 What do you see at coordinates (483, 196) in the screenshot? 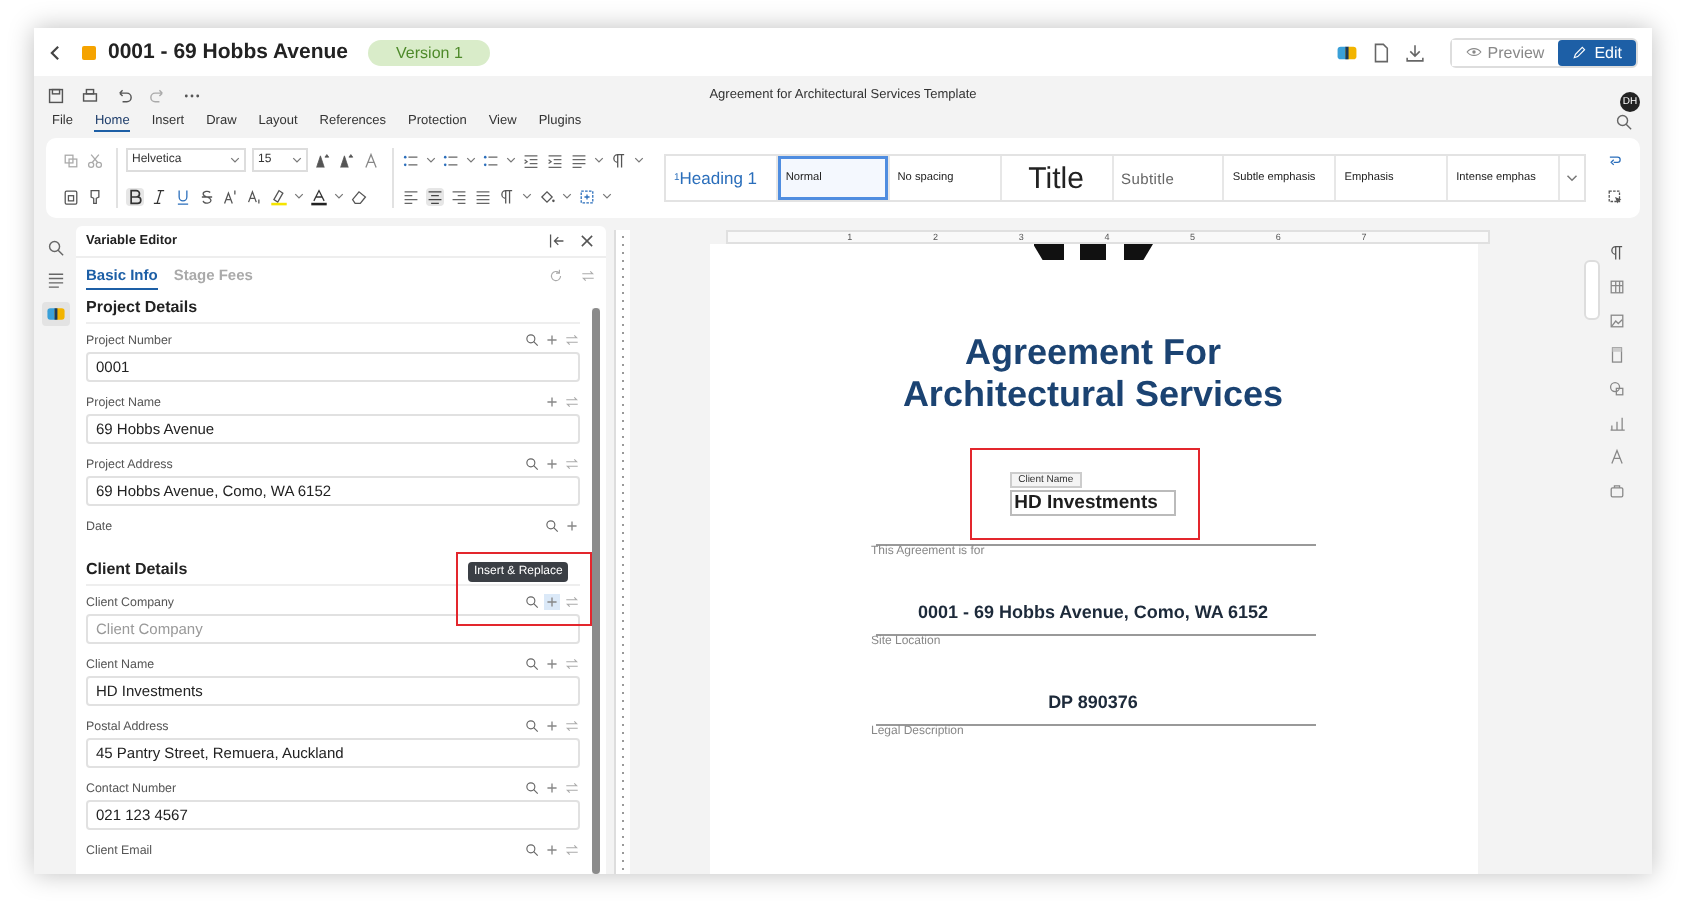
I see `justify-icon` at bounding box center [483, 196].